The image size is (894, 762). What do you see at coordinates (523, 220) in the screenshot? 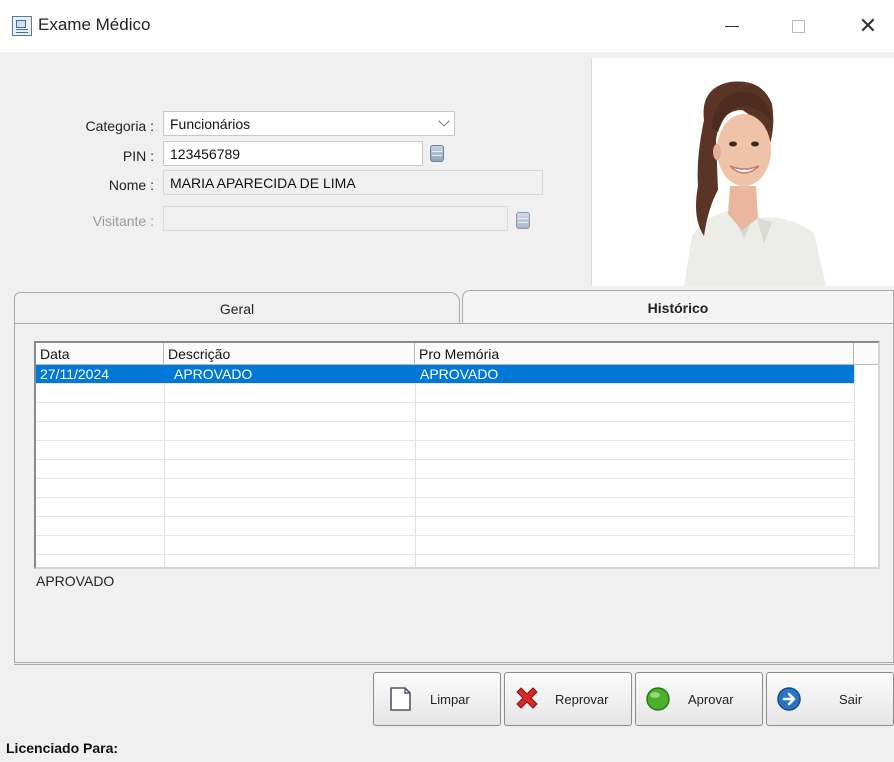
I see `visitante-lookup-icon` at bounding box center [523, 220].